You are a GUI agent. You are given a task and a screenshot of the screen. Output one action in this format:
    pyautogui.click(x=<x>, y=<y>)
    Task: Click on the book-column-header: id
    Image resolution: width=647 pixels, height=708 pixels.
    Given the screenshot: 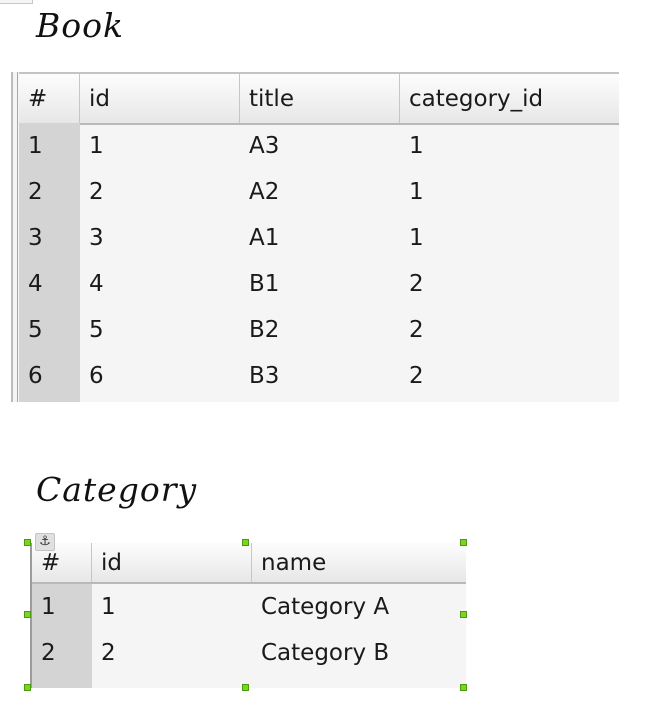 What is the action you would take?
    pyautogui.click(x=160, y=98)
    